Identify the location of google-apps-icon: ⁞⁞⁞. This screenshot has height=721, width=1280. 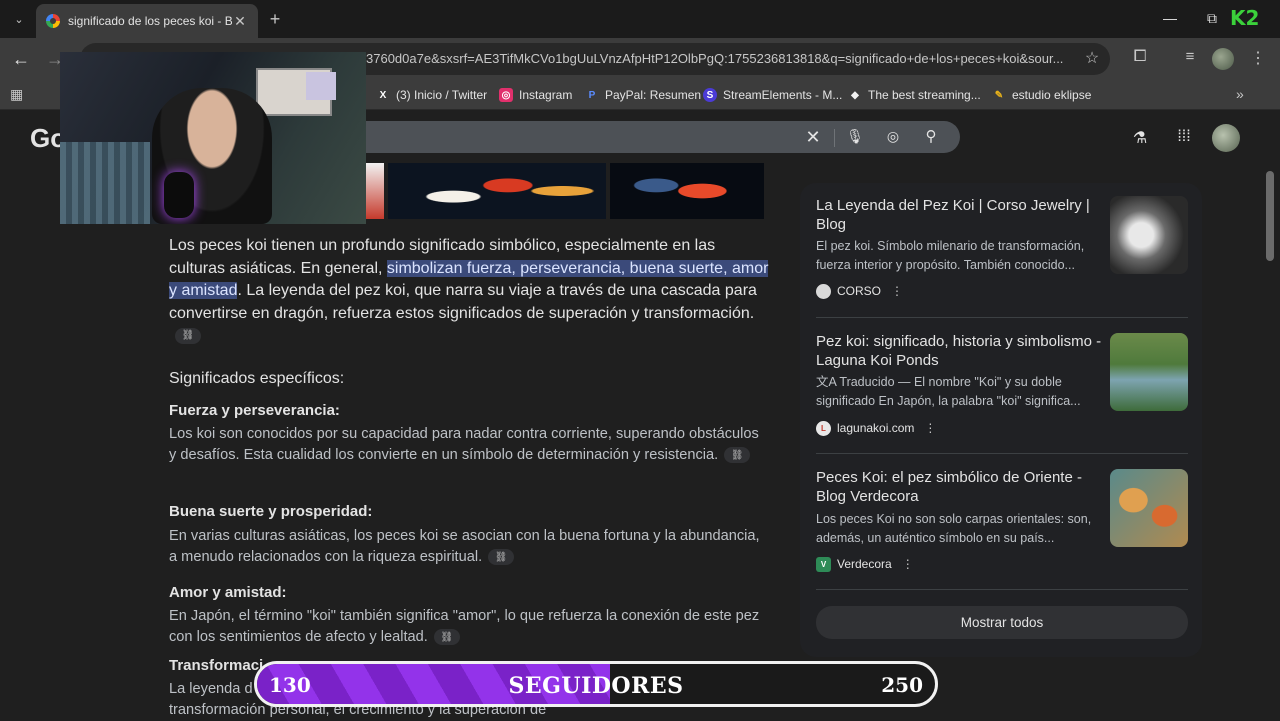
(1184, 138).